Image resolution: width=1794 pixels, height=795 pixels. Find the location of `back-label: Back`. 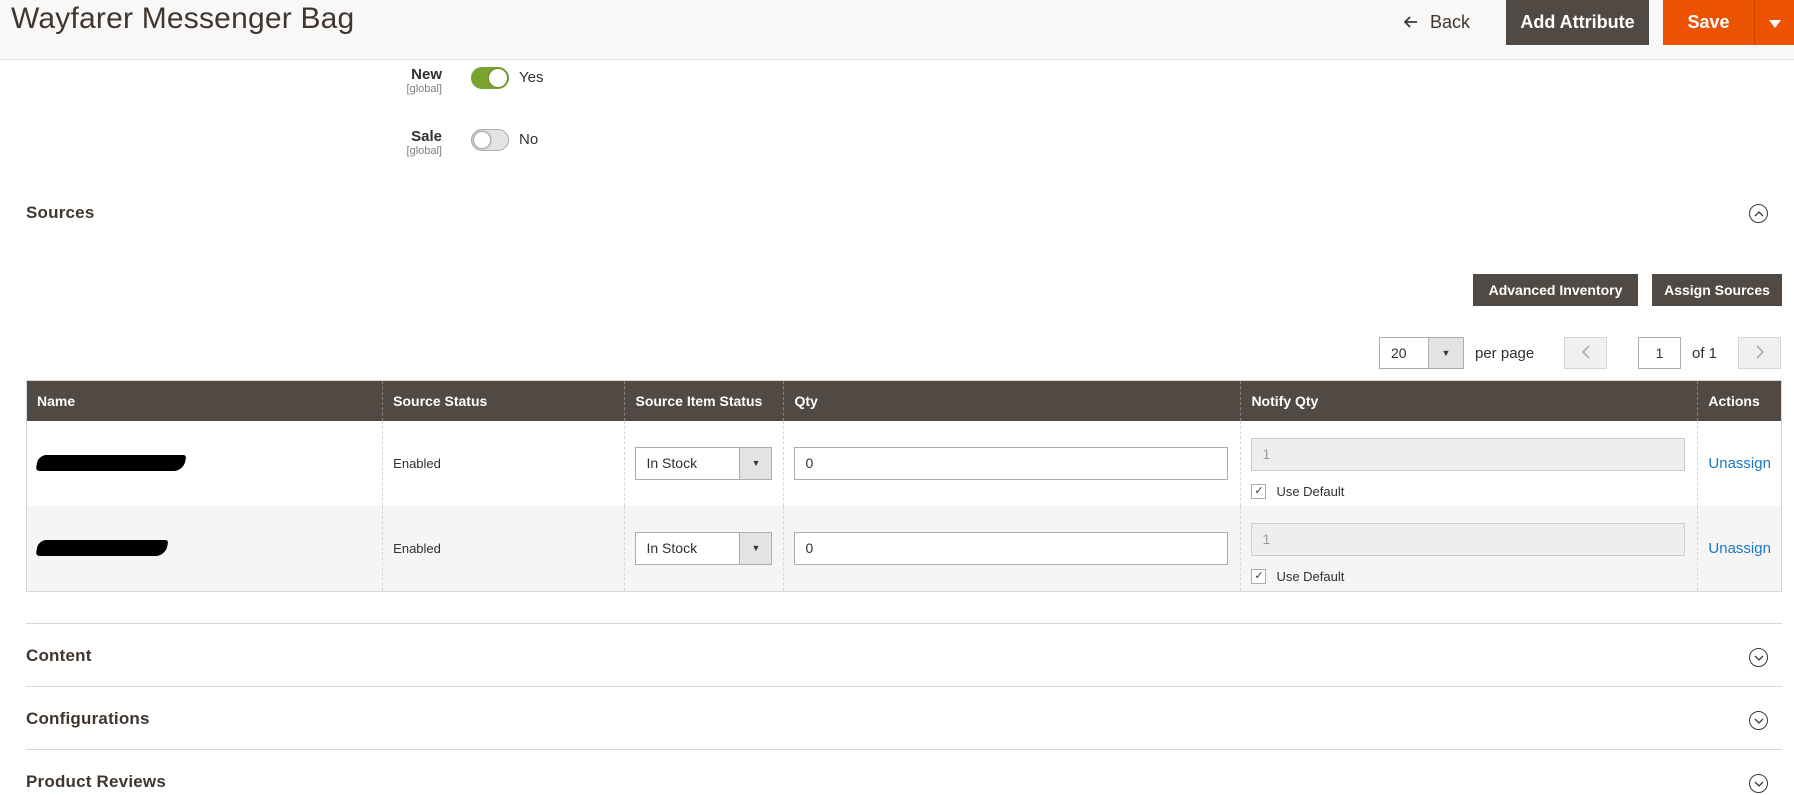

back-label: Back is located at coordinates (1450, 21).